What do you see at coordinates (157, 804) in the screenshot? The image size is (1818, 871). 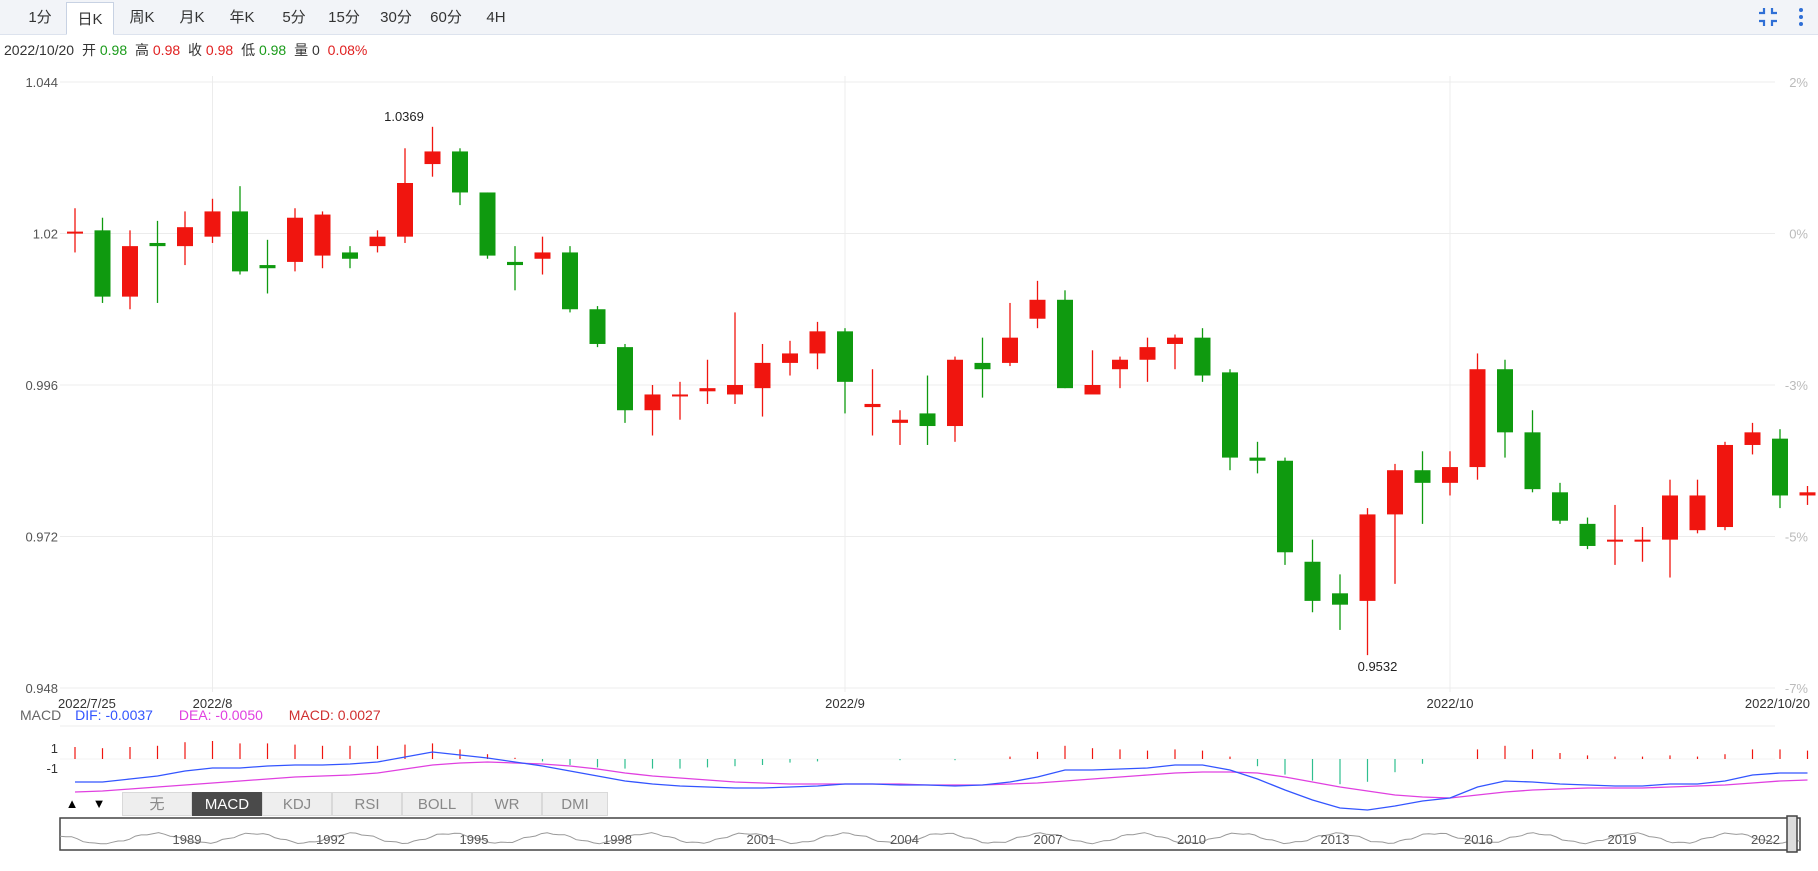 I see `indicator-none-button: 无` at bounding box center [157, 804].